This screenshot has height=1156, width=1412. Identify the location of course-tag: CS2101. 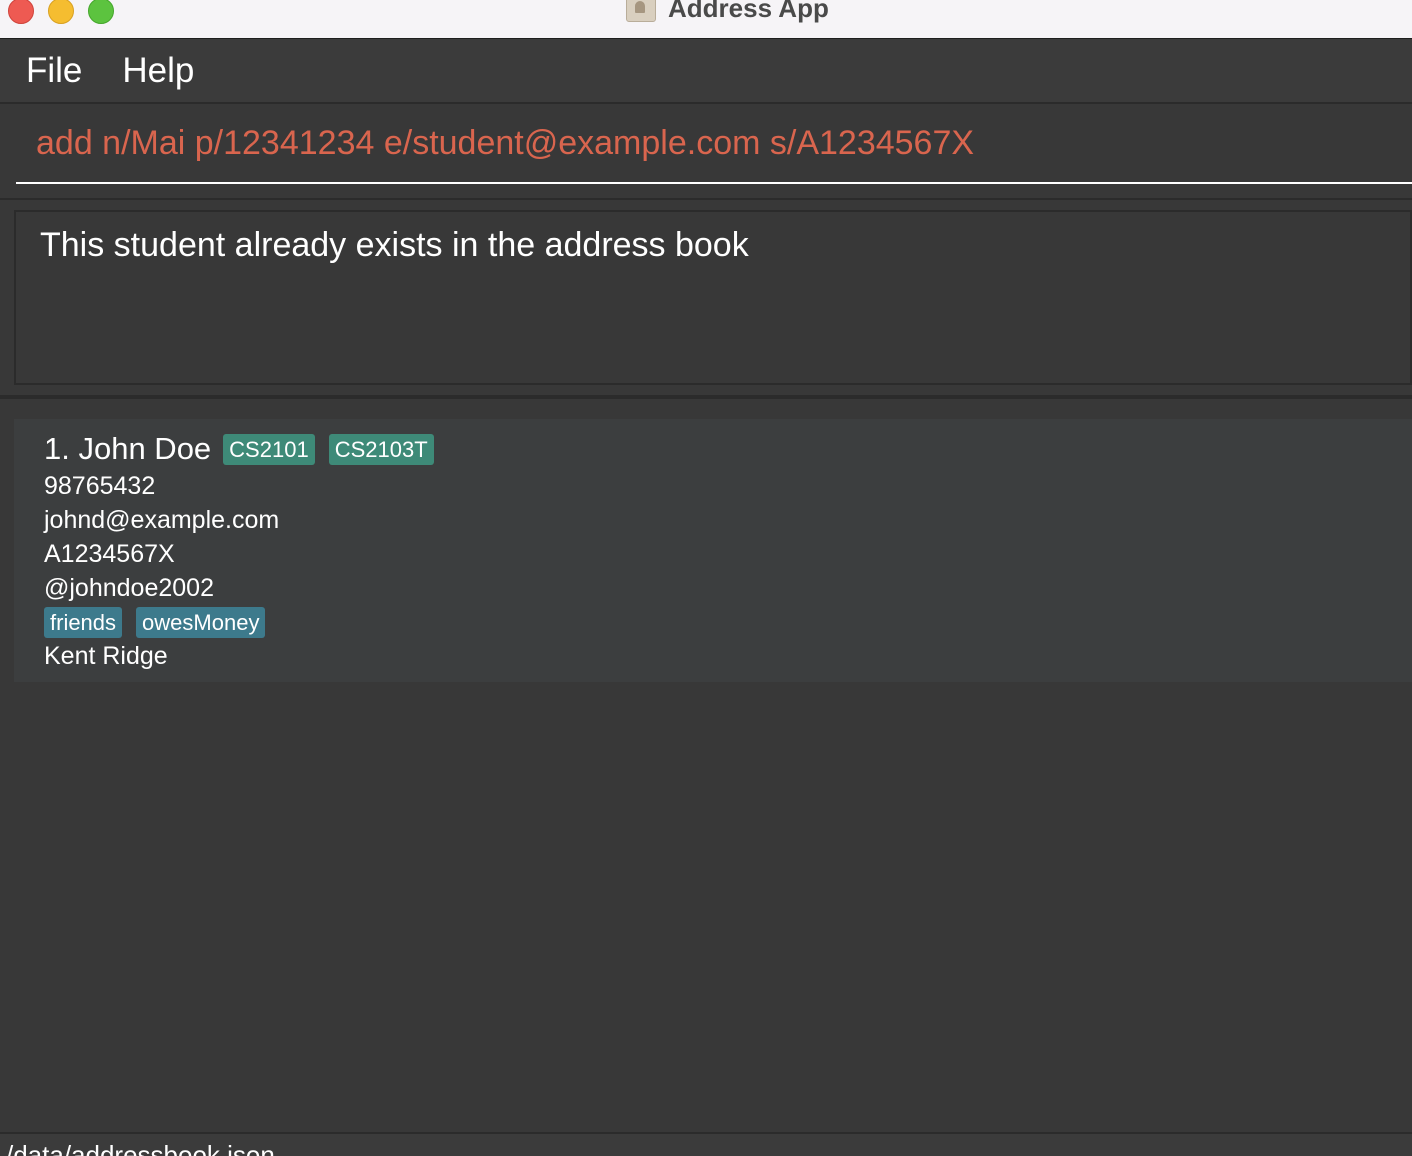
(269, 449).